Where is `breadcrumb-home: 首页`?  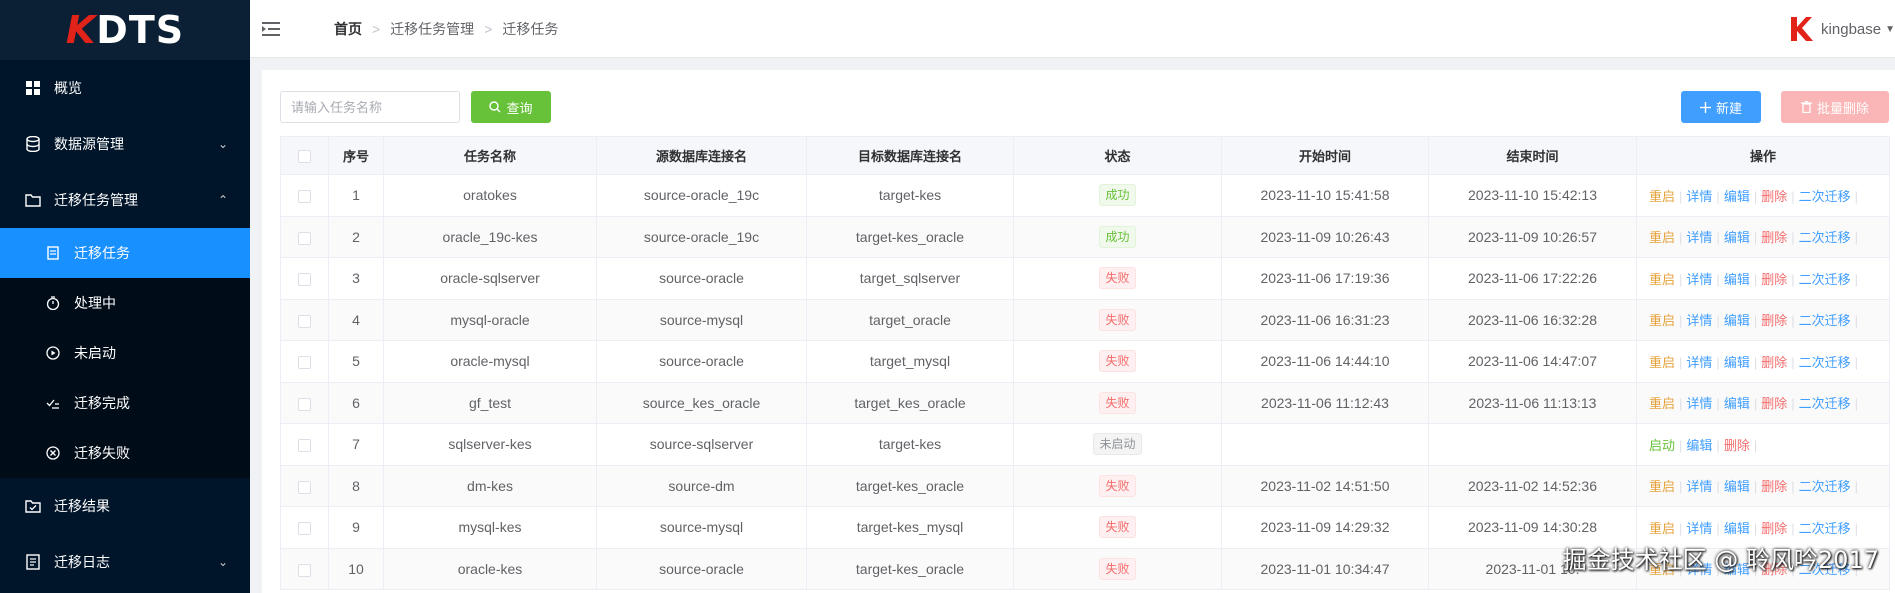 breadcrumb-home: 首页 is located at coordinates (348, 29).